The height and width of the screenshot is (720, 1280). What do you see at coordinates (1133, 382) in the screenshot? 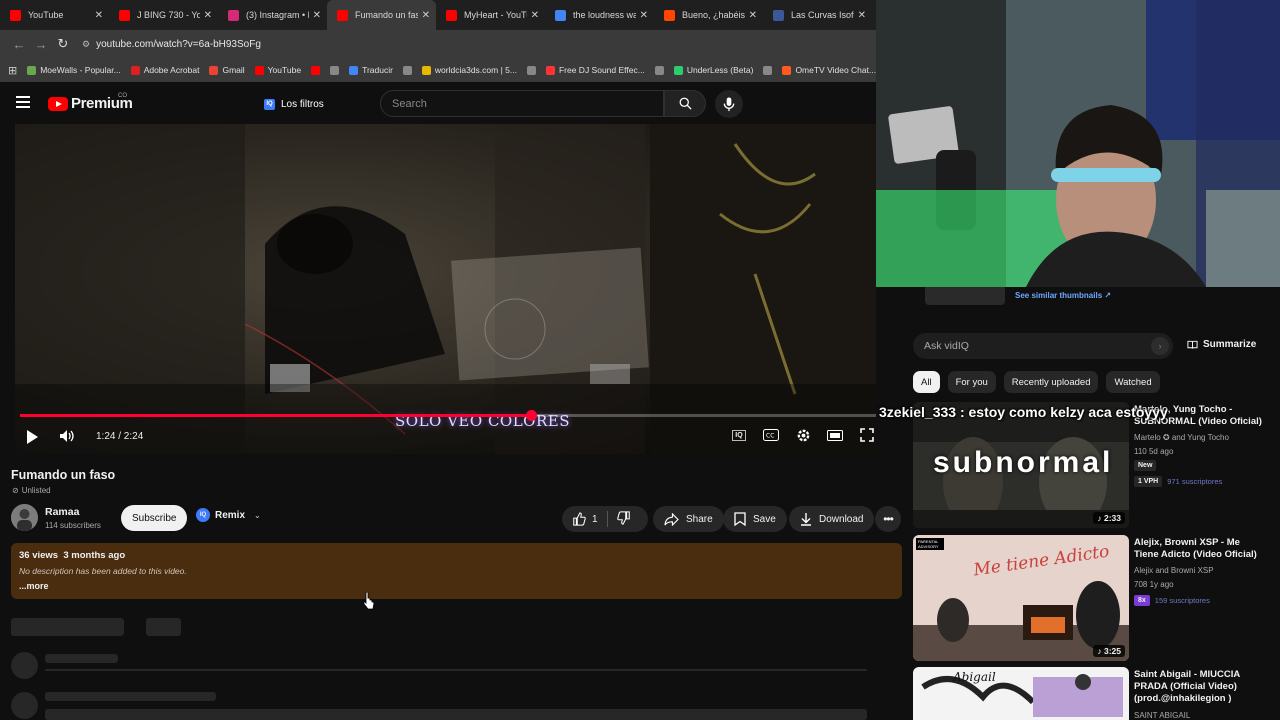
I see `filter-chip: Watched` at bounding box center [1133, 382].